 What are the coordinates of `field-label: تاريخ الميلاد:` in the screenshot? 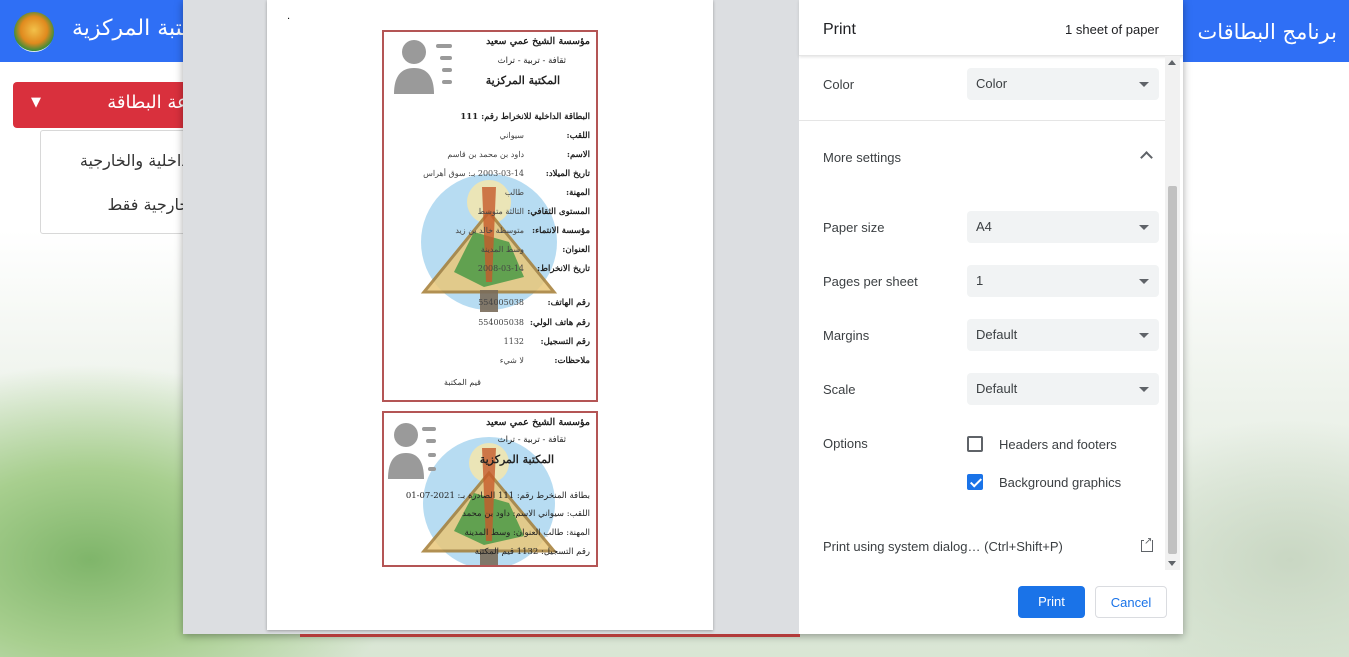 It's located at (567, 174).